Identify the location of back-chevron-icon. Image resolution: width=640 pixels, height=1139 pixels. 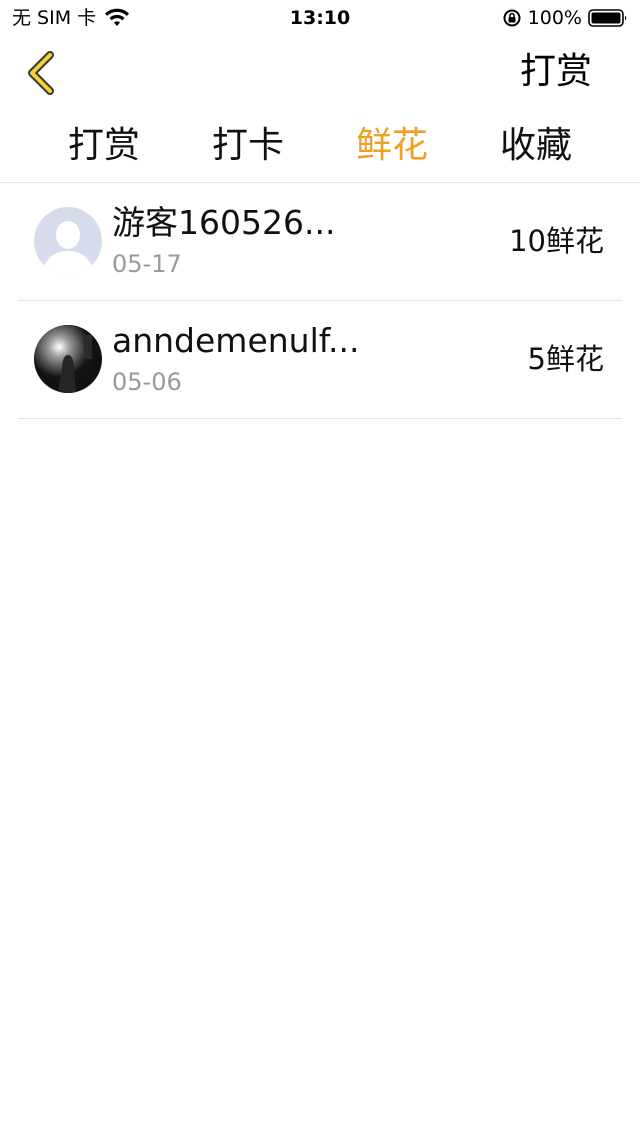
(42, 73).